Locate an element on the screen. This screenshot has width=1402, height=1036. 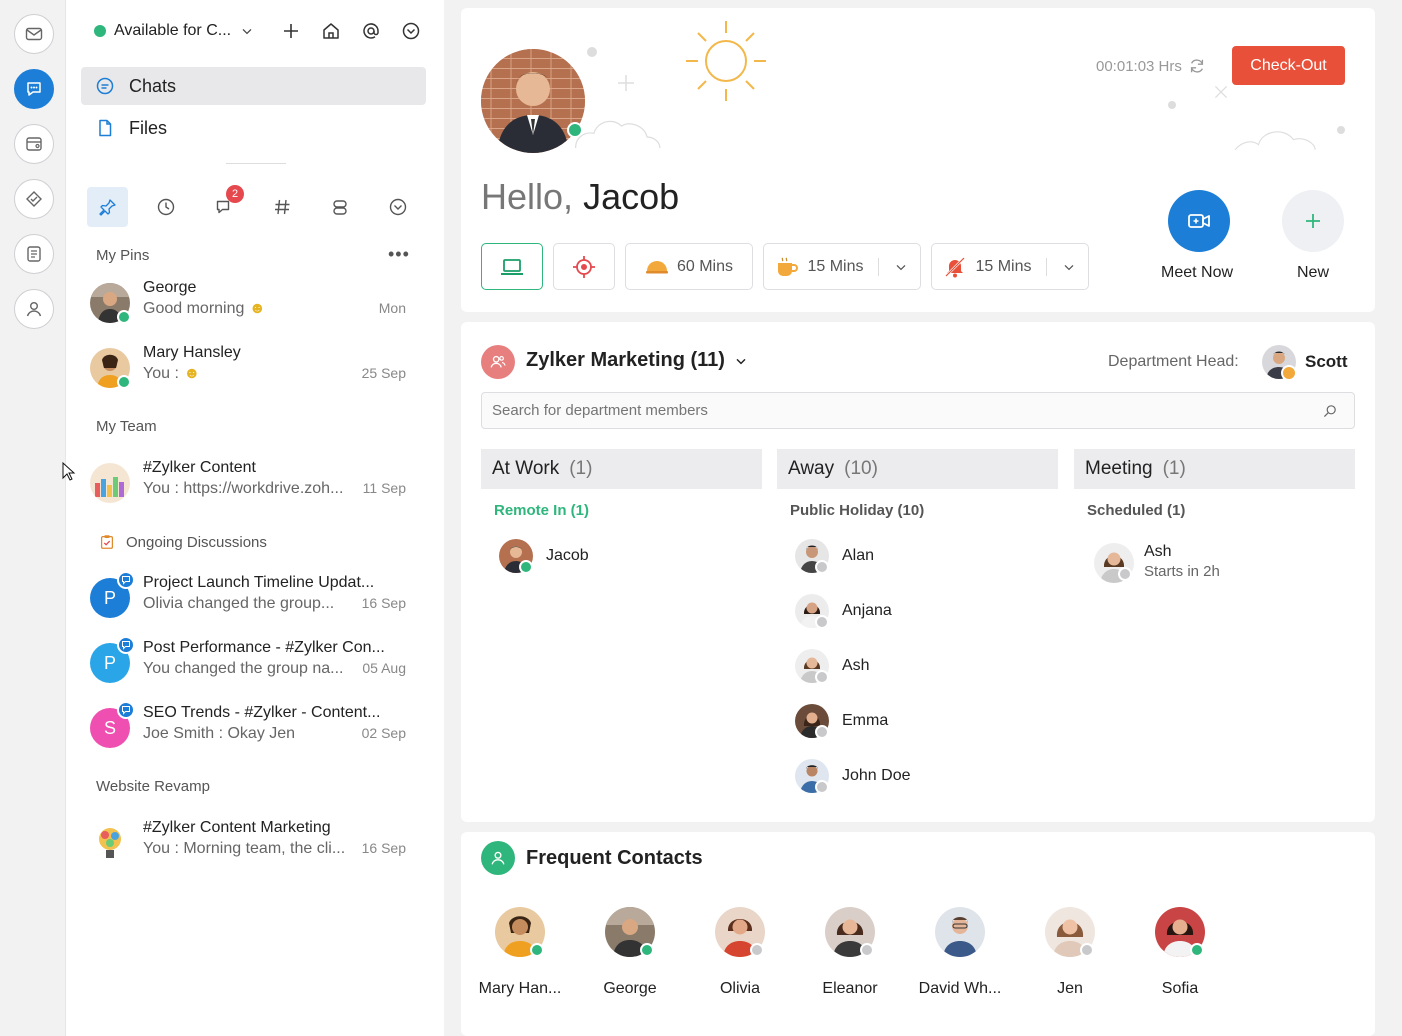
lunch-break-chip: 60 Mins is located at coordinates (689, 266).